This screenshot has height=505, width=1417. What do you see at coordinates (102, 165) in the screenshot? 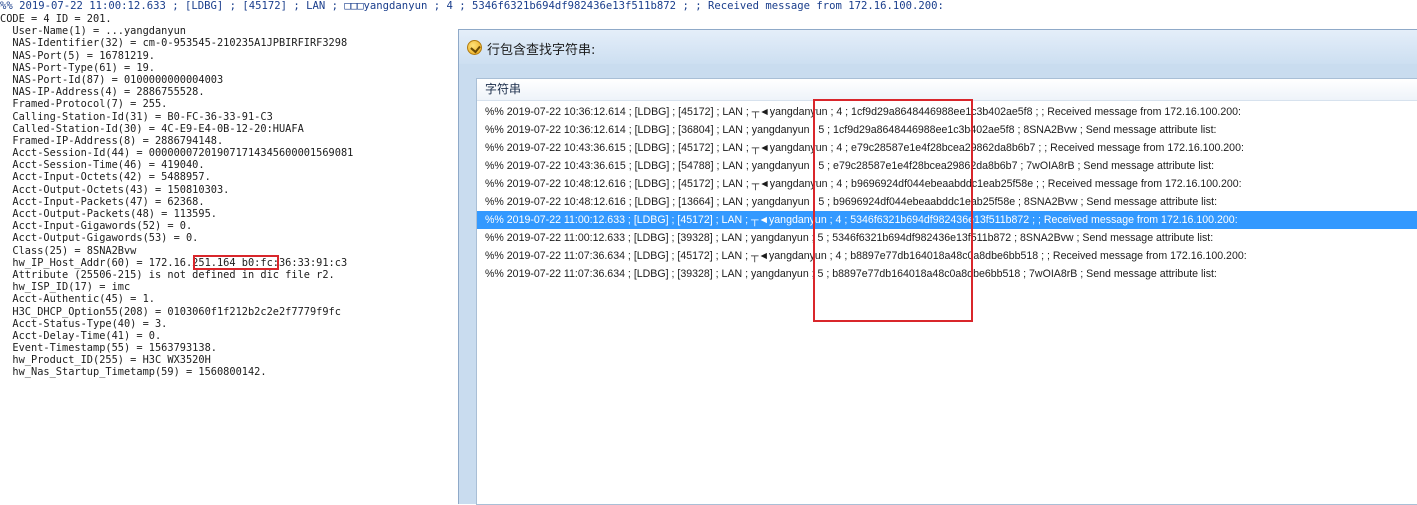
I see `log-line: Acct-Session-Time(46) = 419040.` at bounding box center [102, 165].